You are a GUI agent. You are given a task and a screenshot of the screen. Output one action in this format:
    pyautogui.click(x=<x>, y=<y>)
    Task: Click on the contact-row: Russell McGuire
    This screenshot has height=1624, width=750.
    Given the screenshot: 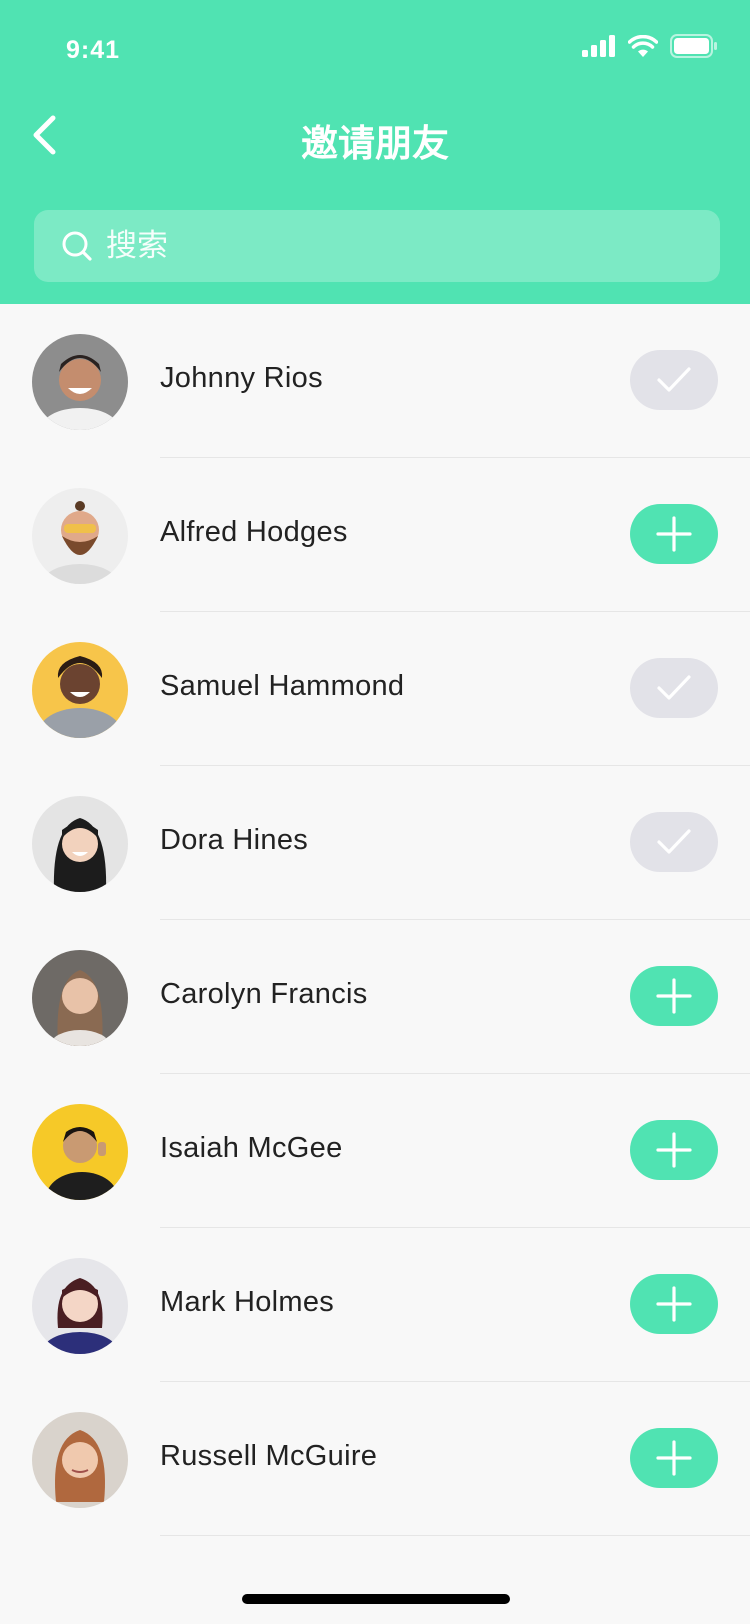 What is the action you would take?
    pyautogui.click(x=375, y=1459)
    